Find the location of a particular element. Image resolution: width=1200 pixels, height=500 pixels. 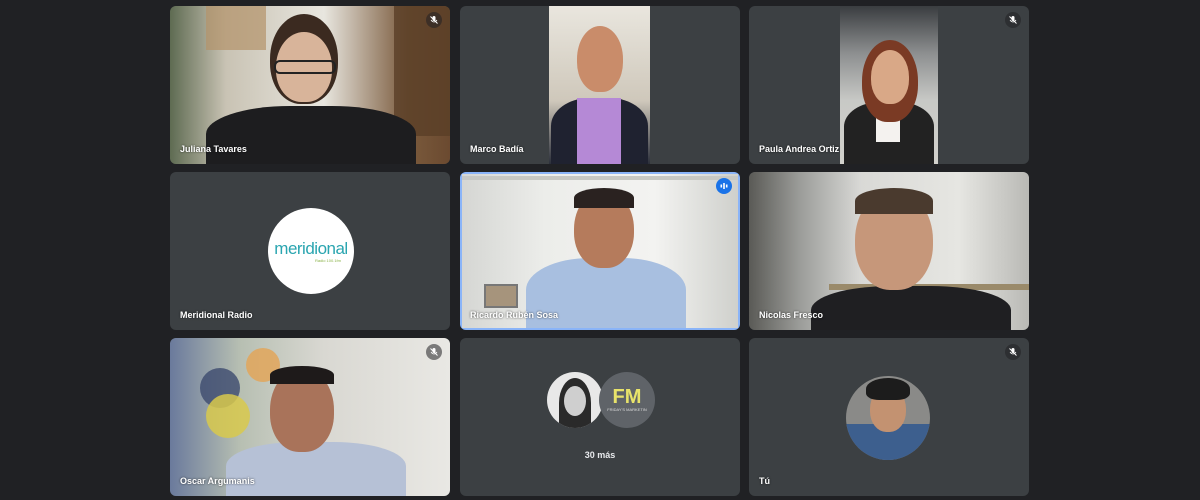

participant-name: Meridional Radio is located at coordinates (216, 315).